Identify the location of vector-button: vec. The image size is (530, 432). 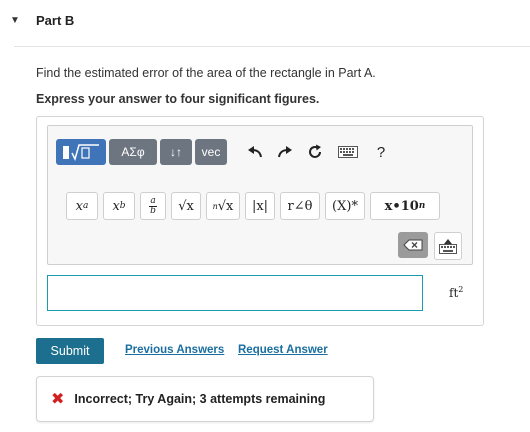
(211, 152).